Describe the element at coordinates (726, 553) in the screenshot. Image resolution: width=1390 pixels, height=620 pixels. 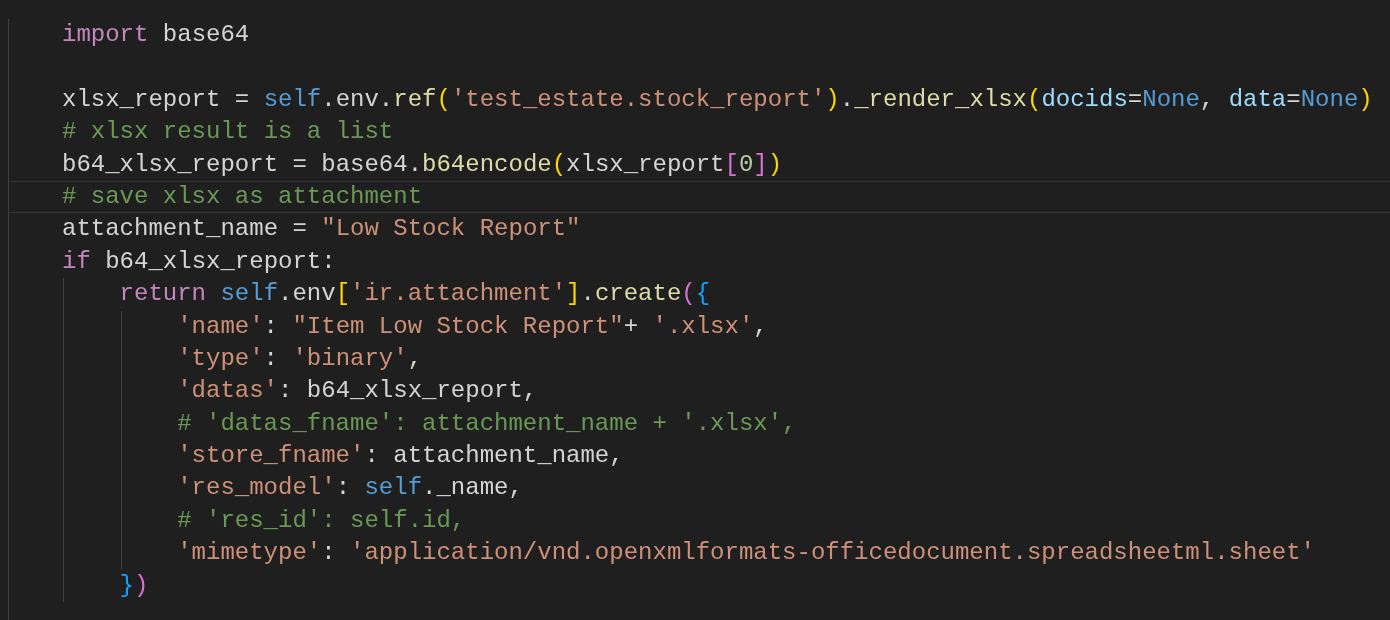
I see `code-line: 'mimetype': 'application/vnd.openxmlformats-officedocument.spreadsheetml.sheet'` at that location.